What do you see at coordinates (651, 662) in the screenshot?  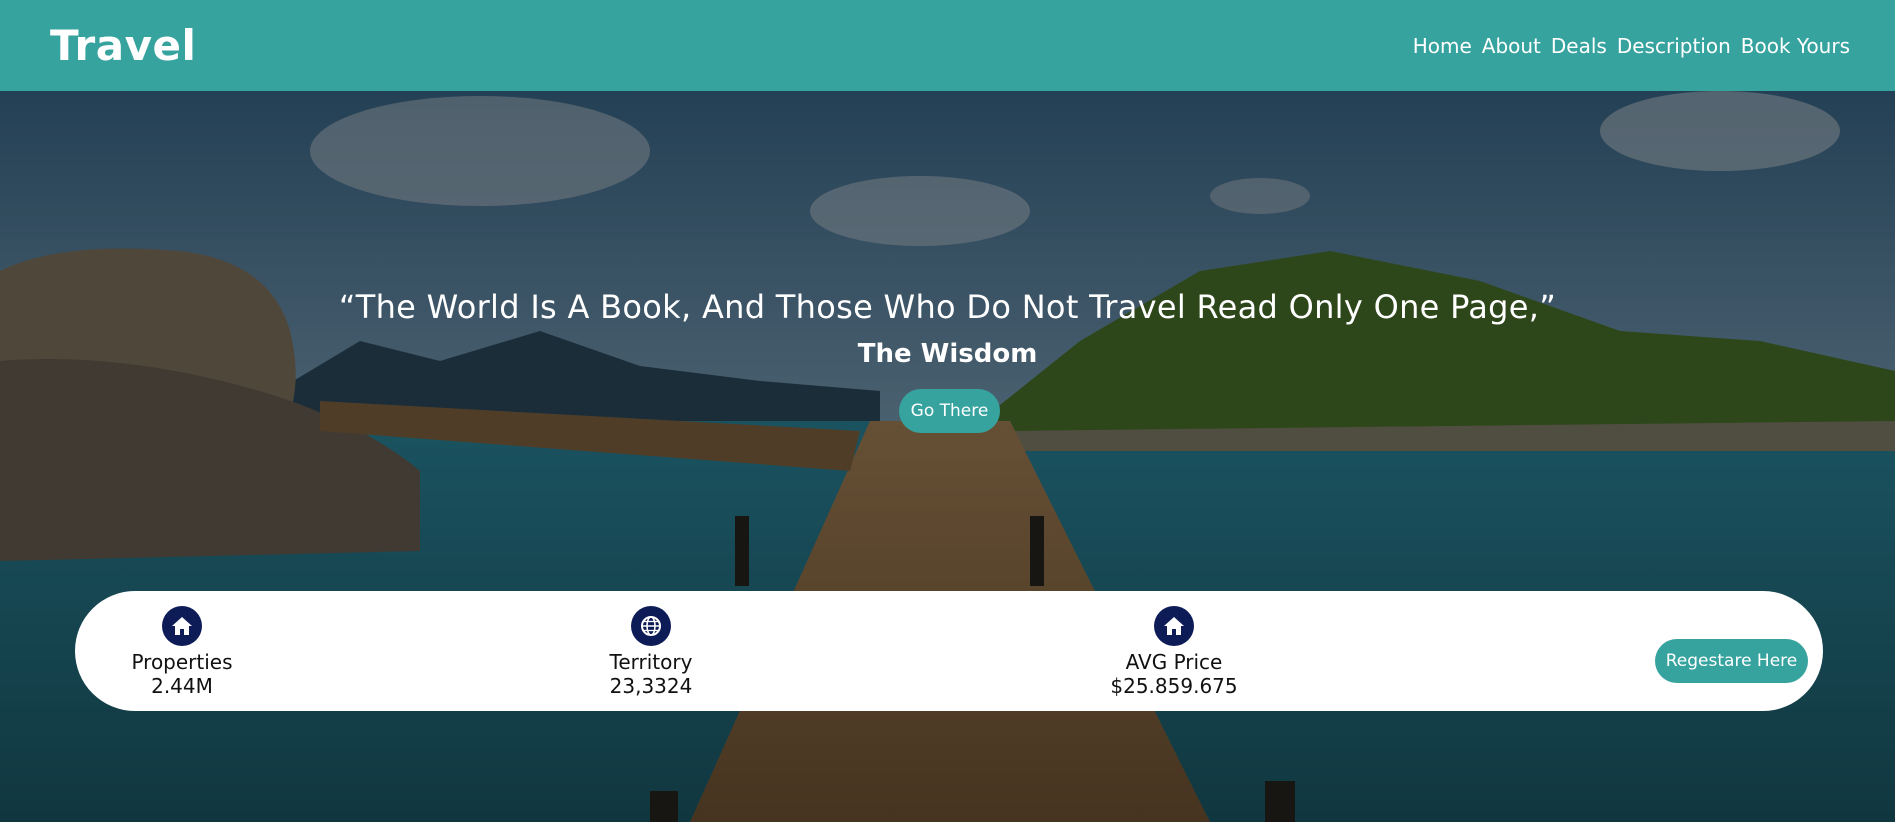 I see `stat-territory-label: Territory` at bounding box center [651, 662].